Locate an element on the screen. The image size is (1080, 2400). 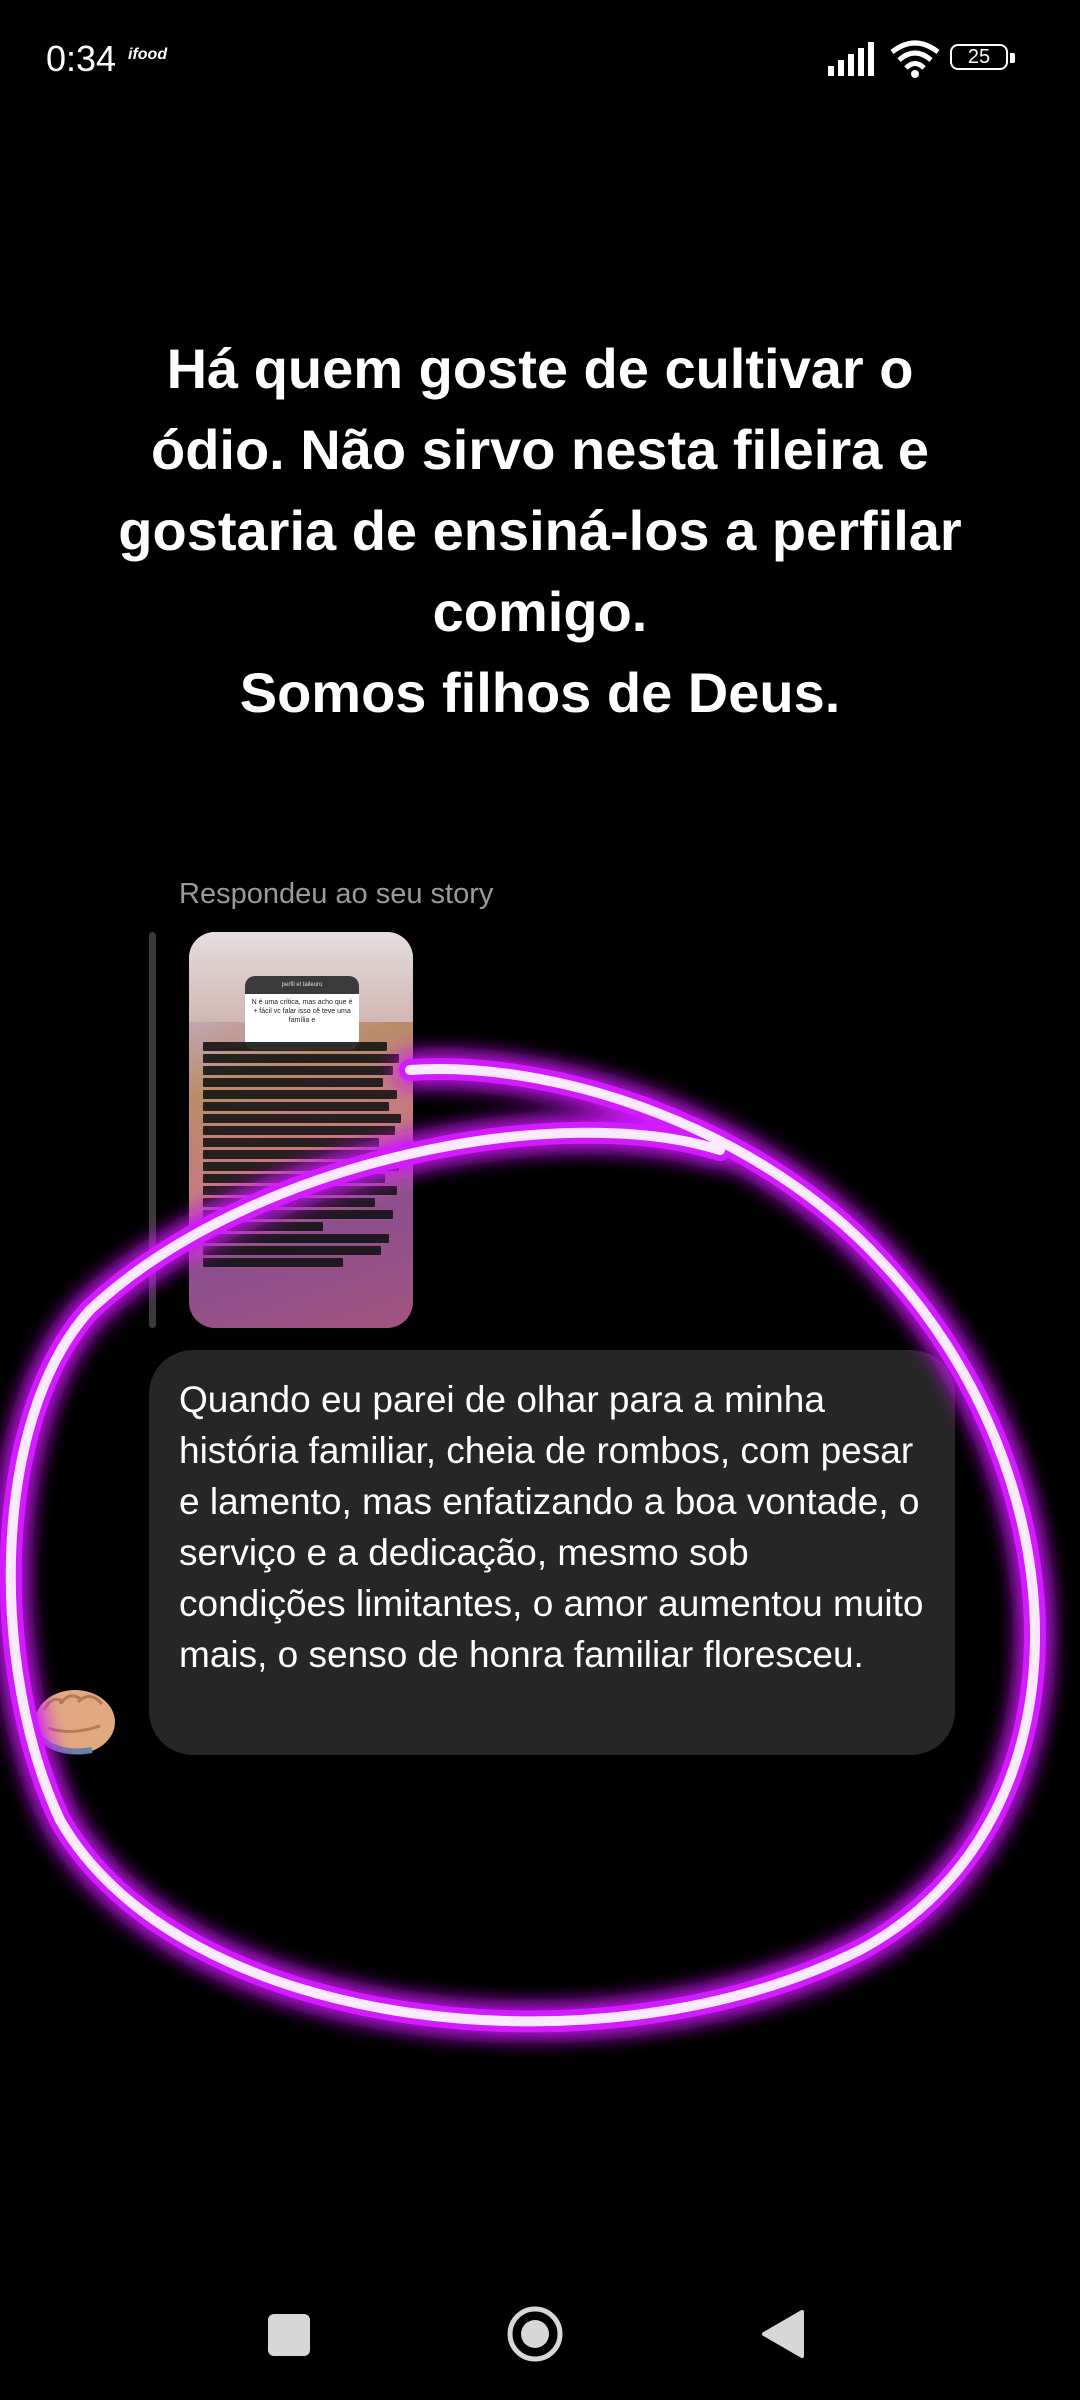
ifood-notification-icon: ifood is located at coordinates (148, 54).